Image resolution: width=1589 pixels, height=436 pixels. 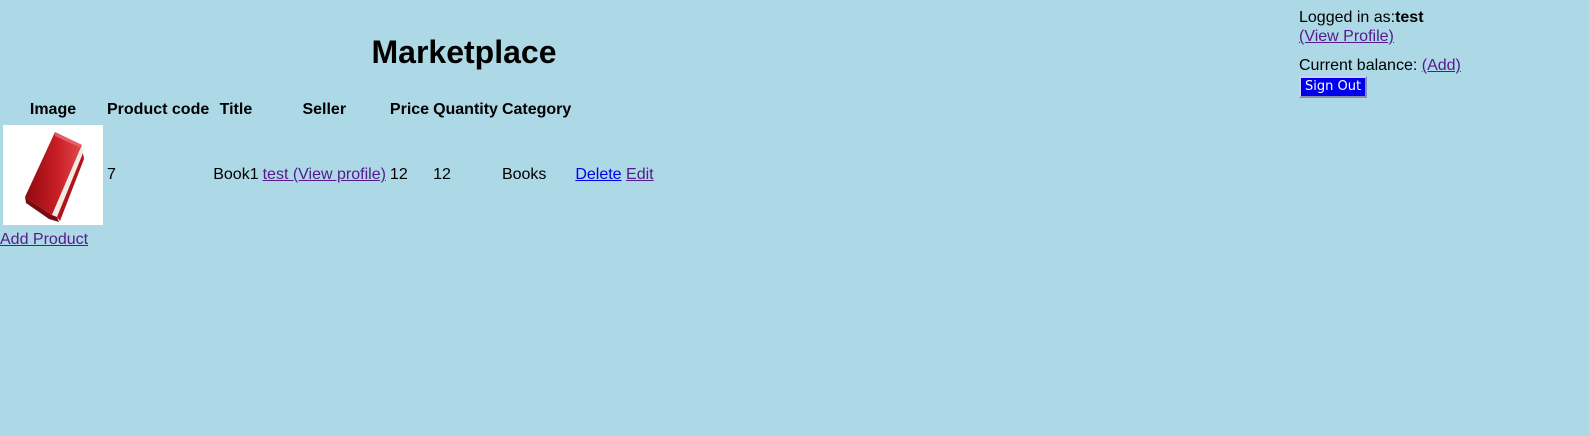 I want to click on seller-profile-link: test (View profile), so click(x=324, y=174).